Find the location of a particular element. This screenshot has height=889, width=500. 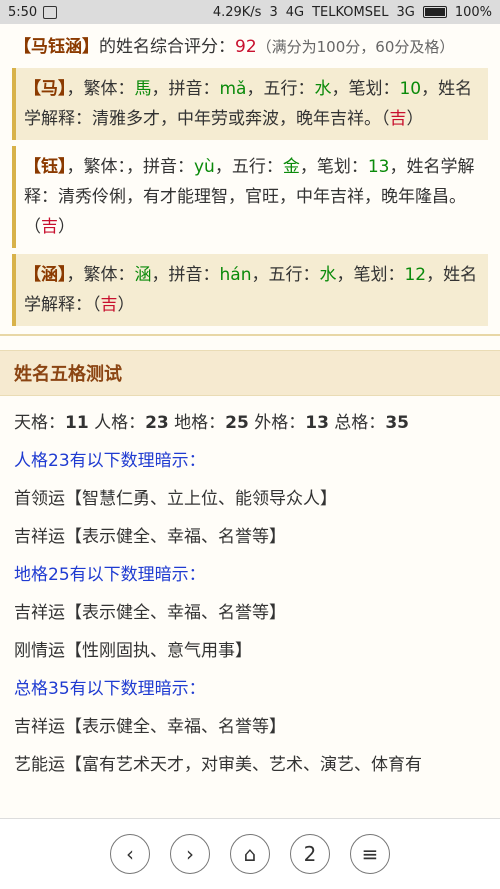

full-name: 马钰涵 is located at coordinates (56, 47).